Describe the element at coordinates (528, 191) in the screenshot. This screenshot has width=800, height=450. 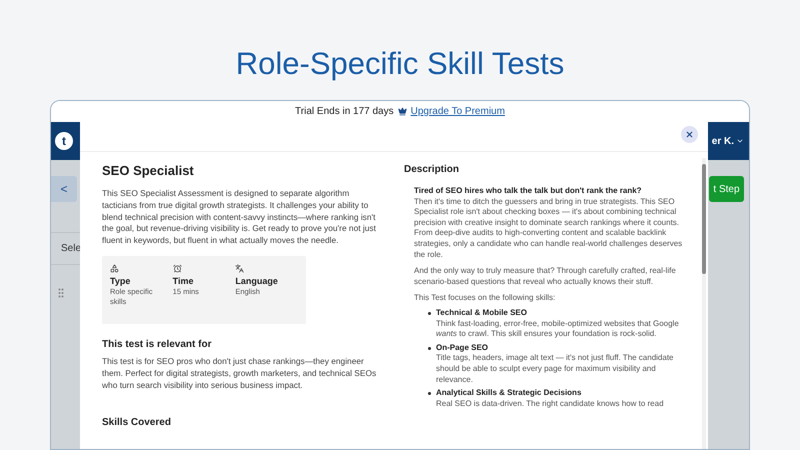
I see `description-lead: Tired of SEO hires who talk the talk but don't rank the rank?` at that location.